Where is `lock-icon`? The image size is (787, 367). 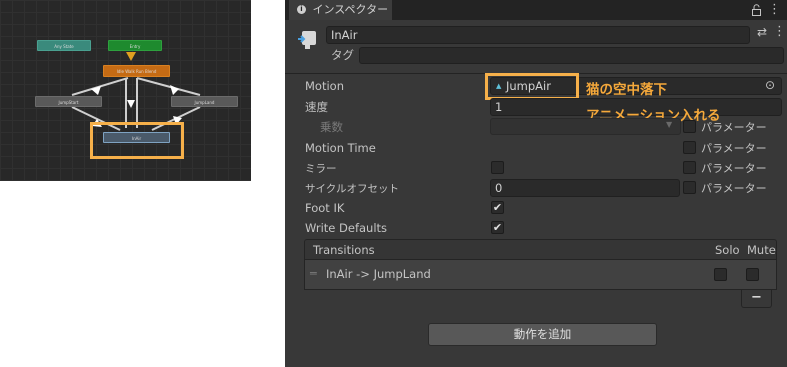
lock-icon is located at coordinates (756, 10).